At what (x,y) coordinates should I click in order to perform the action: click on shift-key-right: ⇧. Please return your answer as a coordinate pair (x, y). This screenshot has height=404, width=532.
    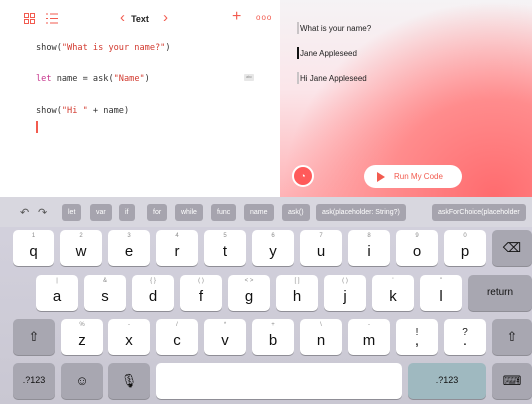
    Looking at the image, I should click on (512, 337).